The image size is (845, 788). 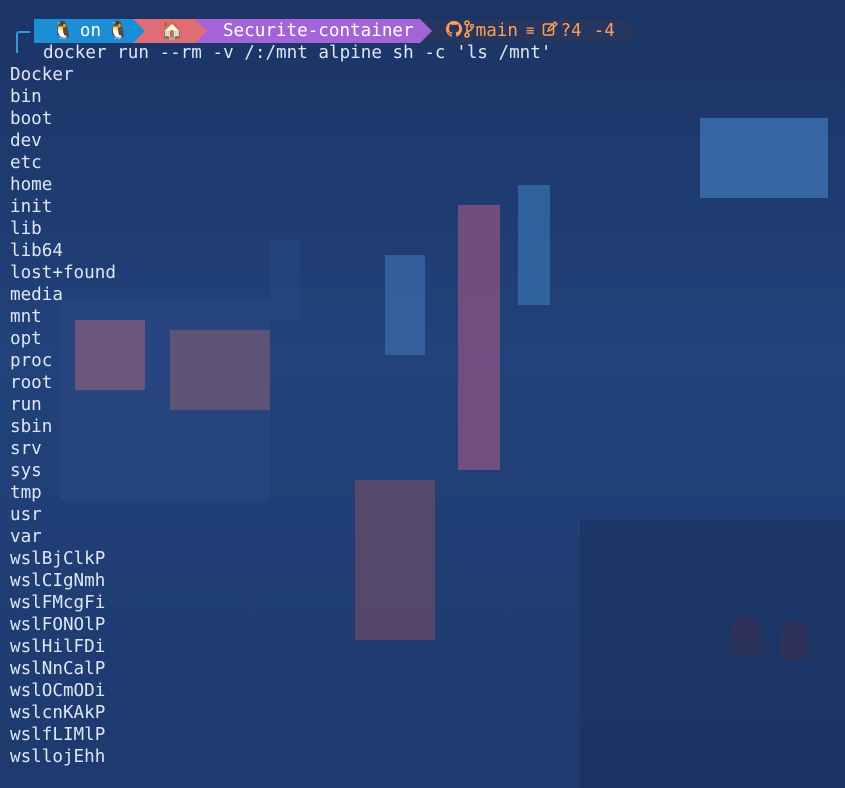 I want to click on output-line: dev, so click(x=26, y=141).